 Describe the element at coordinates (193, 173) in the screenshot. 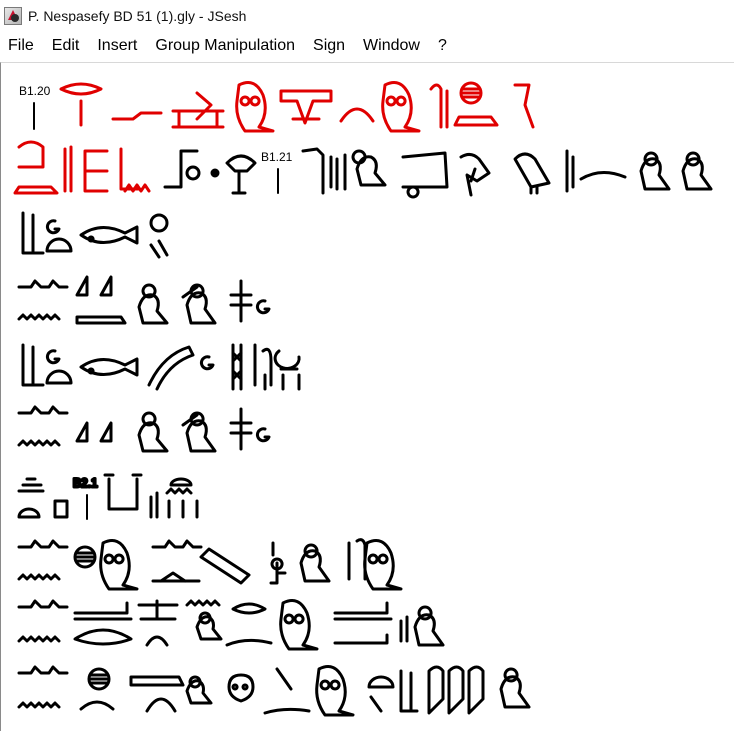

I see `sun-glyph` at that location.